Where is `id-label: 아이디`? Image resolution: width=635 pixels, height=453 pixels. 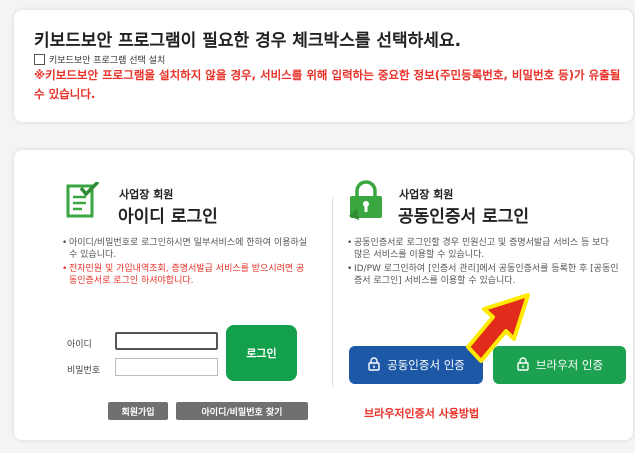 id-label: 아이디 is located at coordinates (79, 345).